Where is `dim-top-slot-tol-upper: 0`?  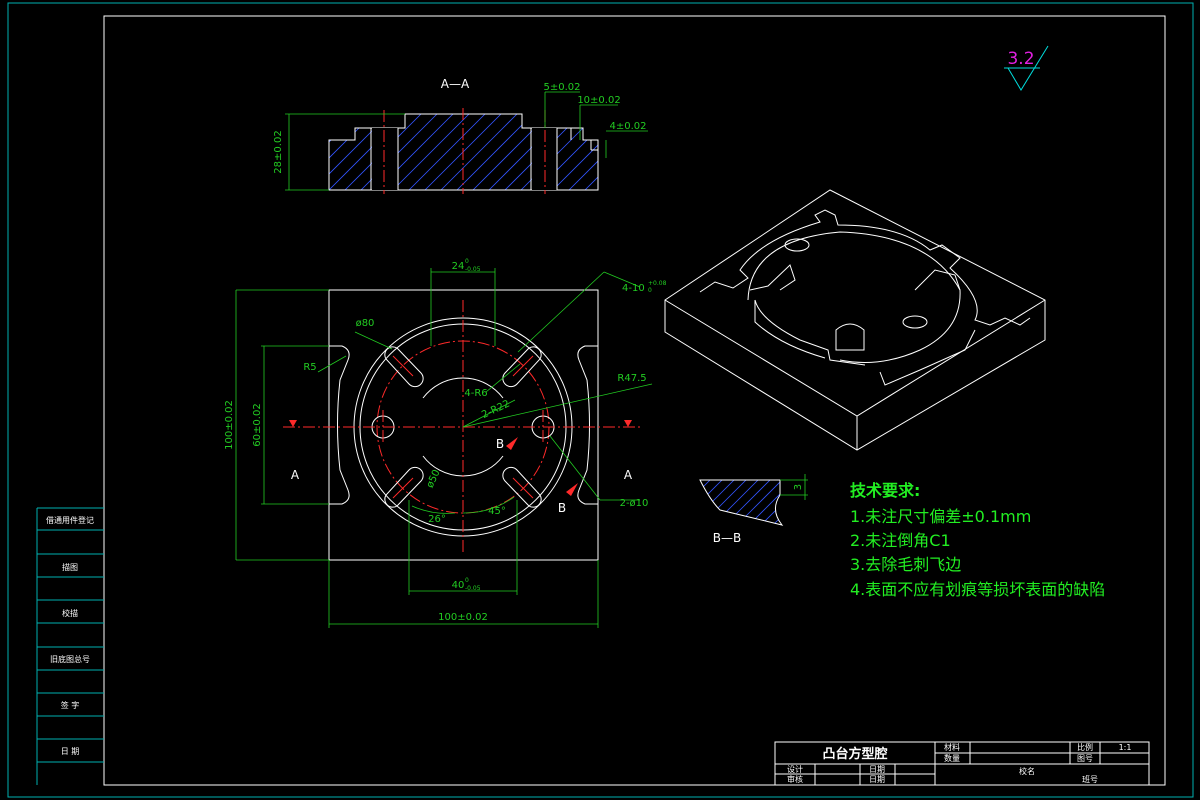
dim-top-slot-tol-upper: 0 is located at coordinates (467, 261).